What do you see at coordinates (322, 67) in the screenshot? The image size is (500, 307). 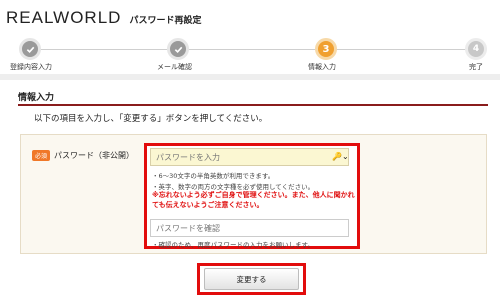 I see `step-3-label: 情報入力` at bounding box center [322, 67].